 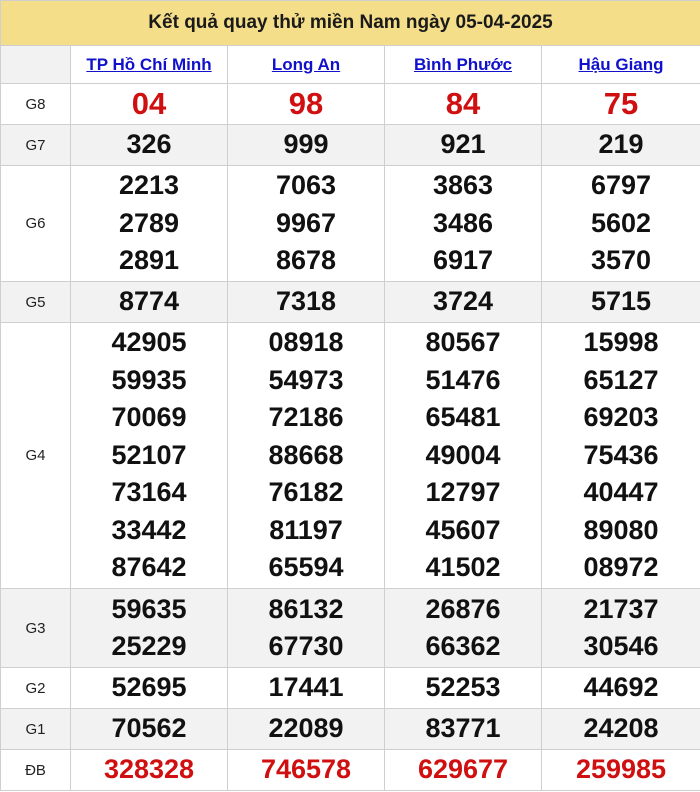 I want to click on prize-number: 54973, so click(x=306, y=379).